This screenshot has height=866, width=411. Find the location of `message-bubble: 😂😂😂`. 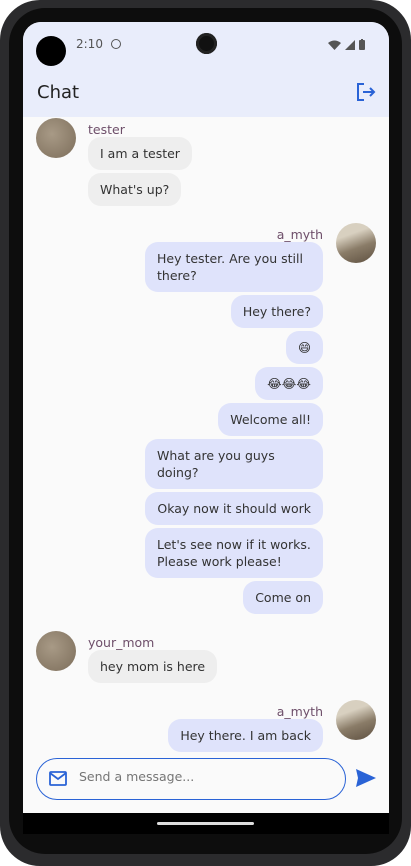

message-bubble: 😂😂😂 is located at coordinates (289, 383).